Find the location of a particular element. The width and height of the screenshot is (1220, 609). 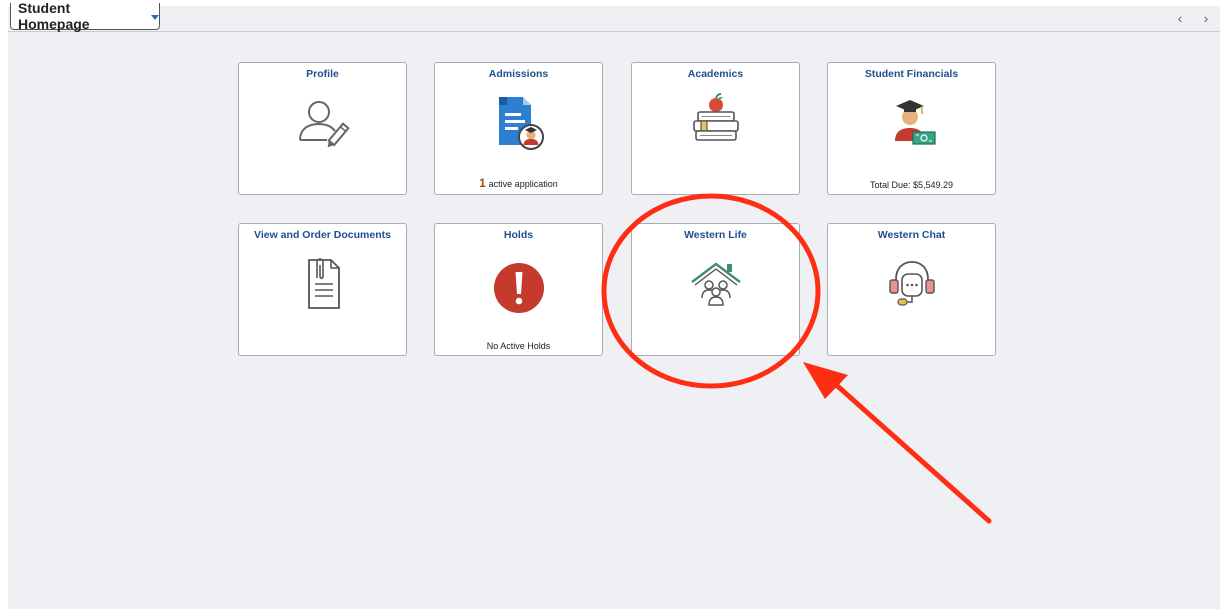

books-apple-icon is located at coordinates (716, 125).